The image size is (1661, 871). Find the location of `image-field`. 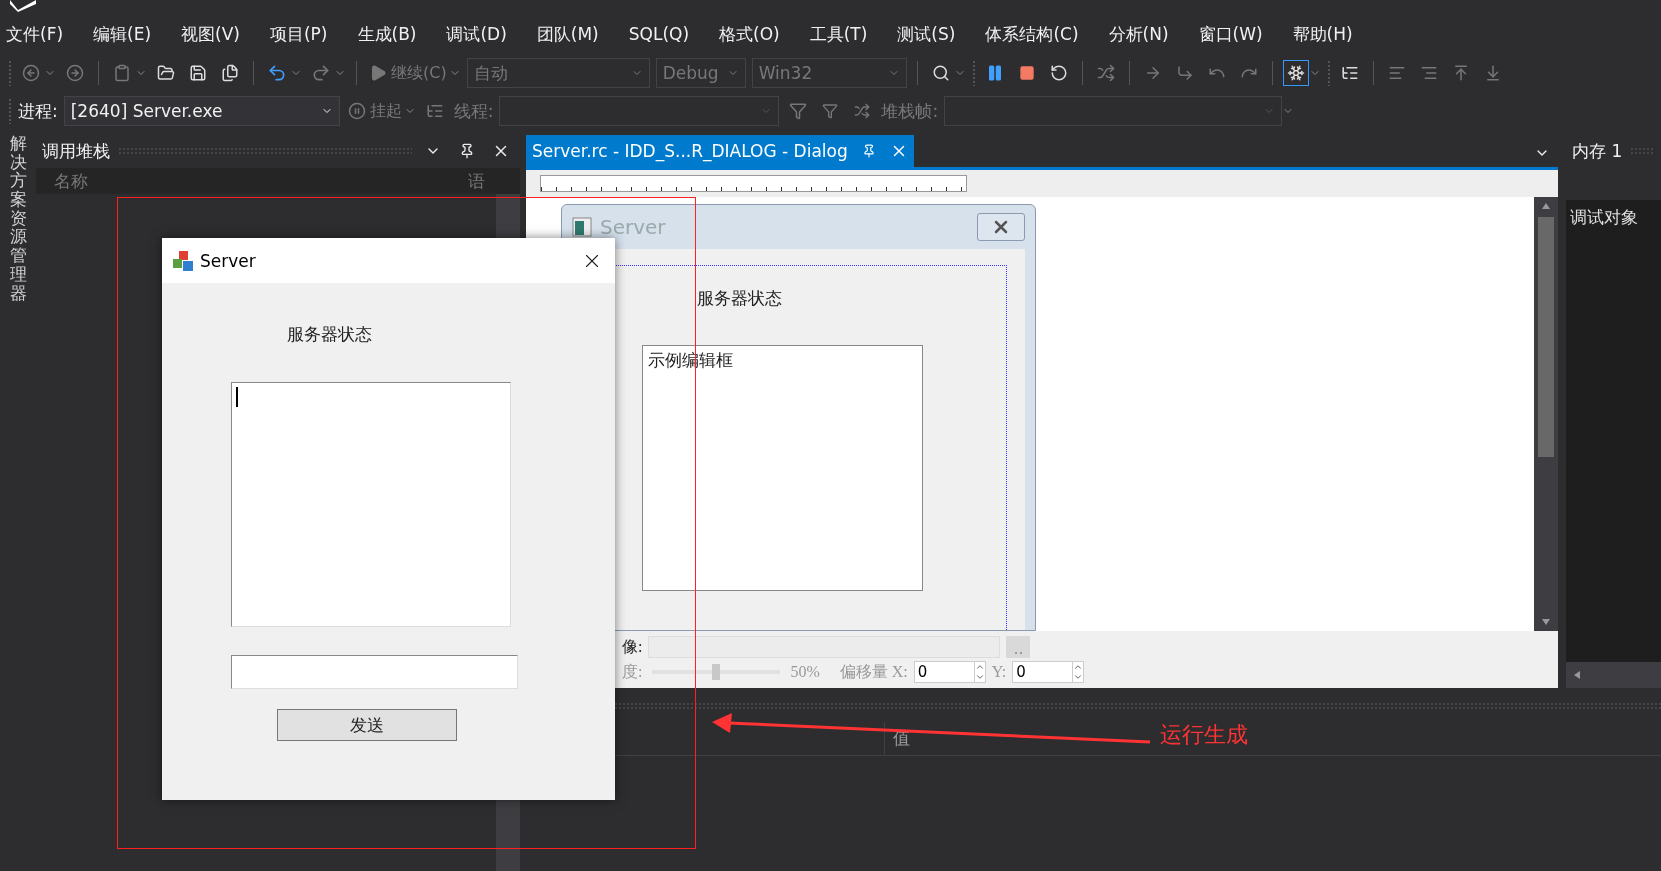

image-field is located at coordinates (824, 647).